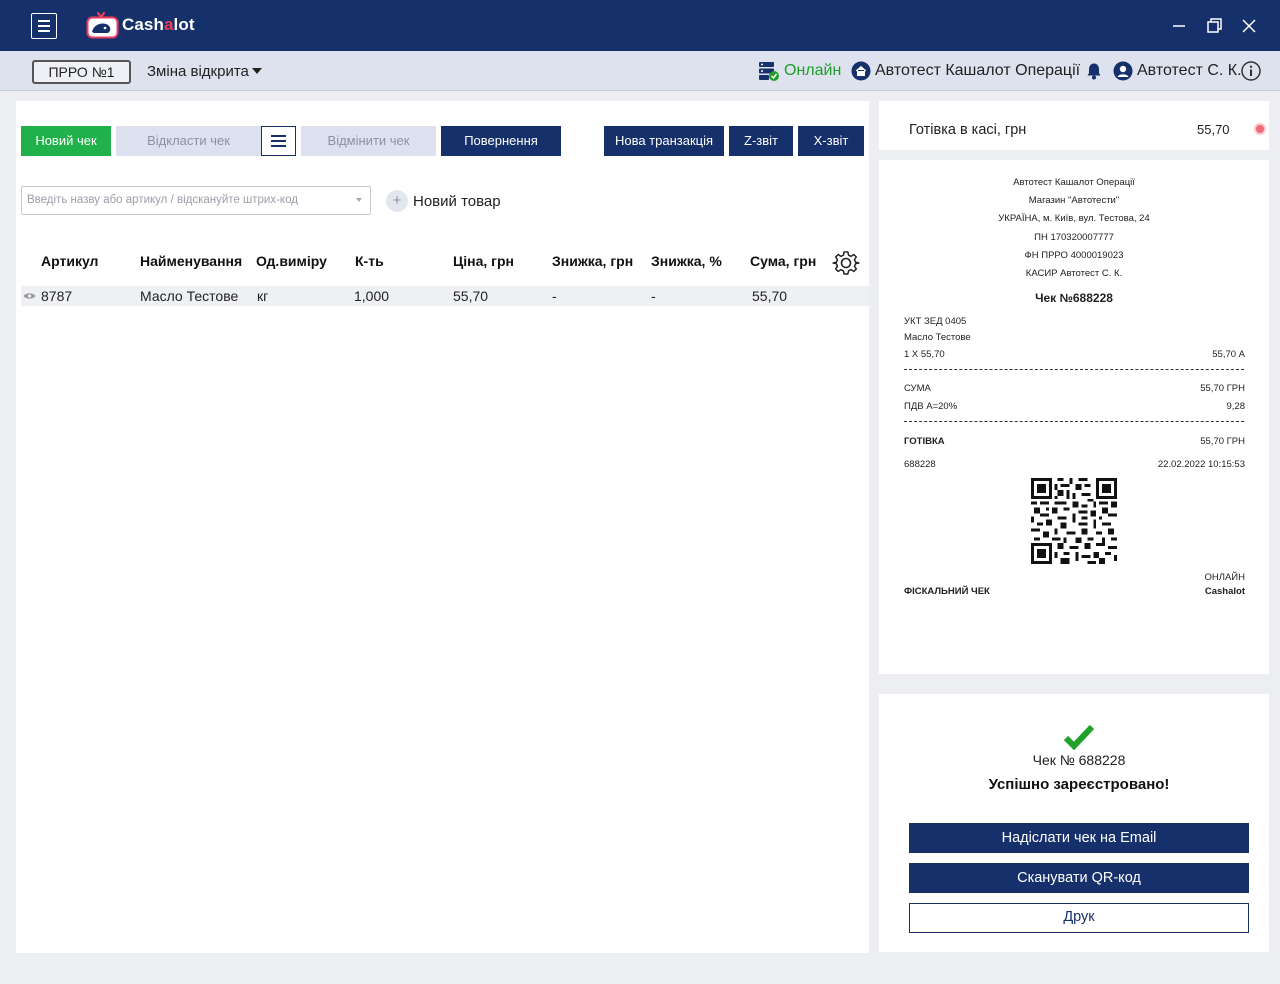 The width and height of the screenshot is (1280, 984). Describe the element at coordinates (158, 24) in the screenshot. I see `app-name: Cashalot` at that location.